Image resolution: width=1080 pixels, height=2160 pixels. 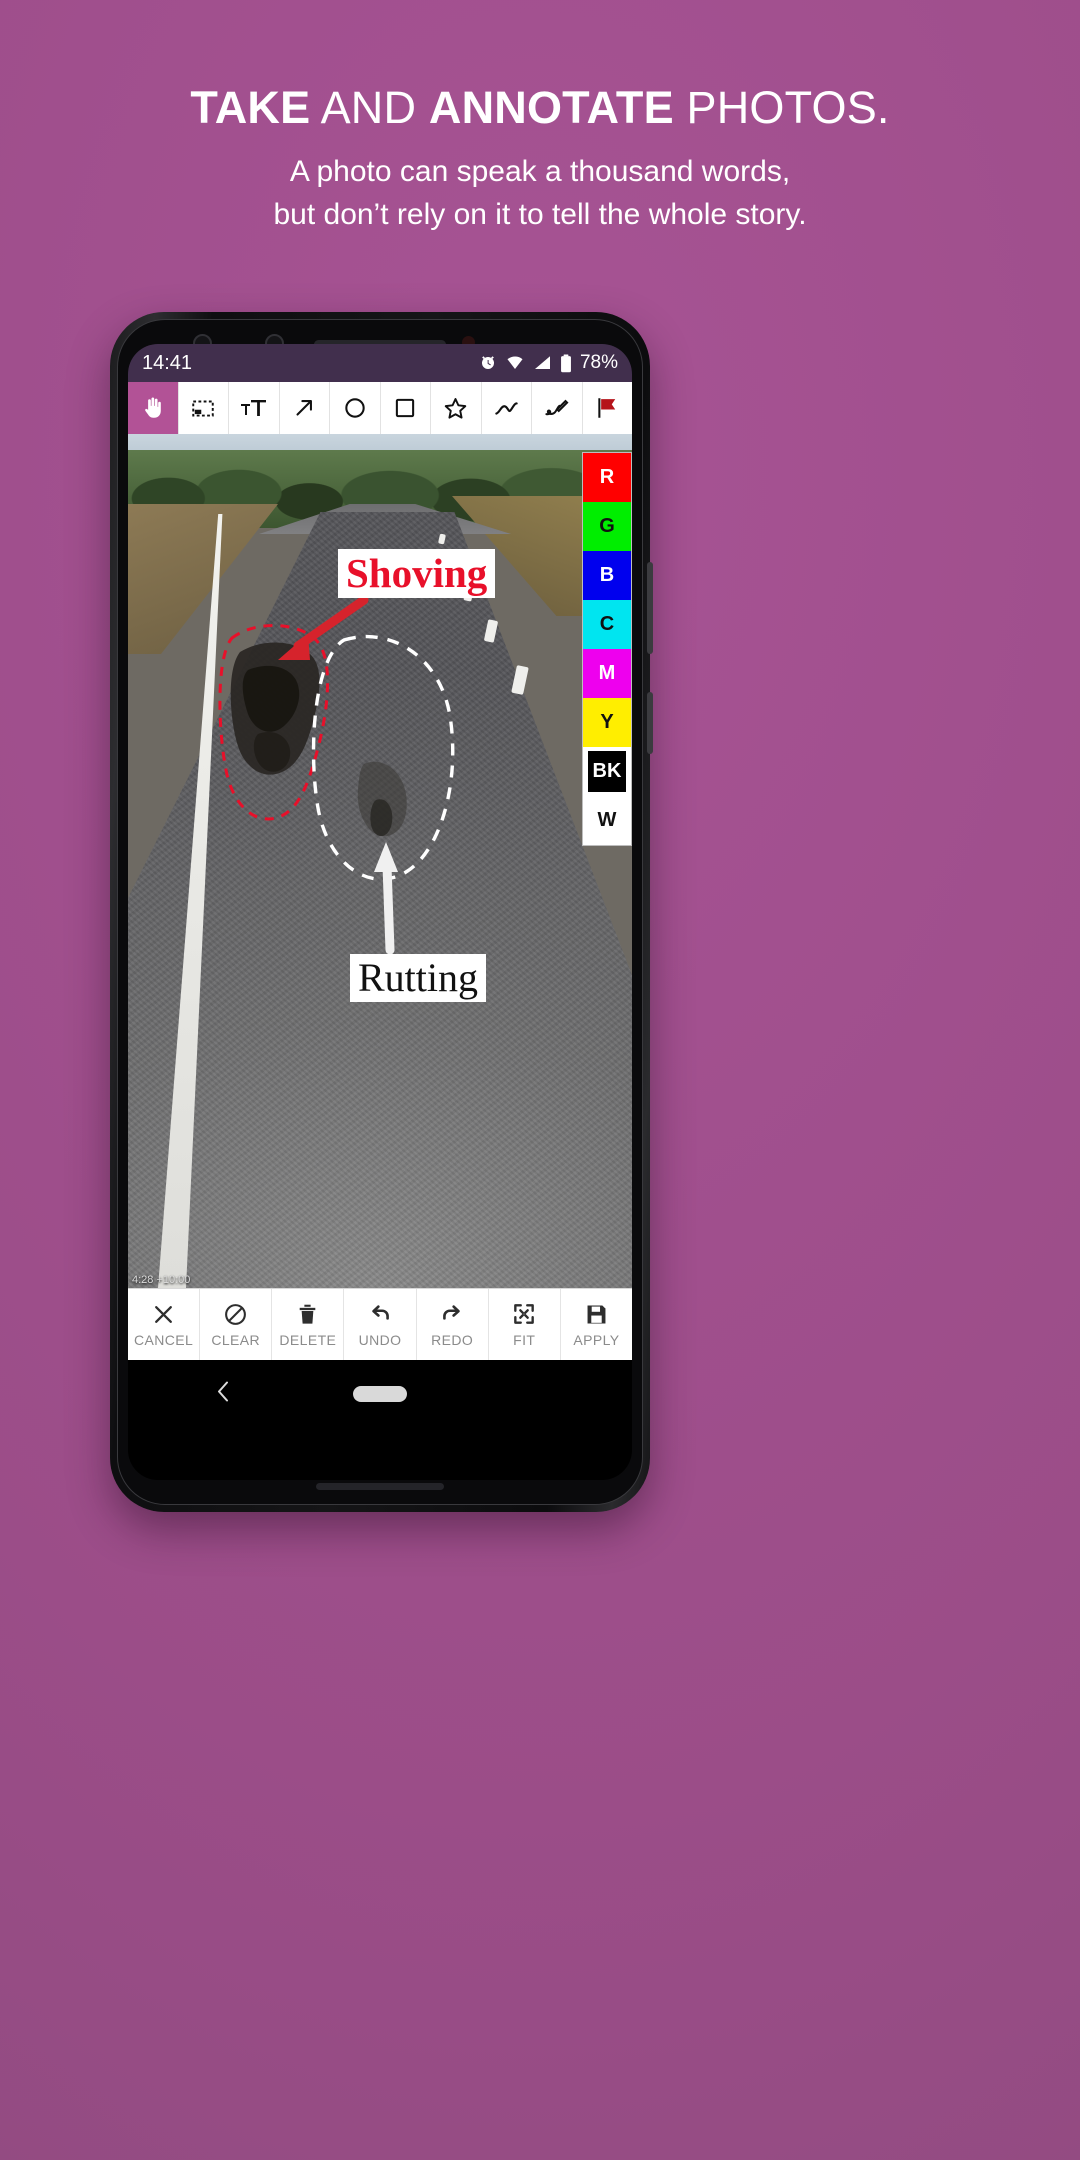 I want to click on annotation-arrow-shoving, so click(x=323, y=627).